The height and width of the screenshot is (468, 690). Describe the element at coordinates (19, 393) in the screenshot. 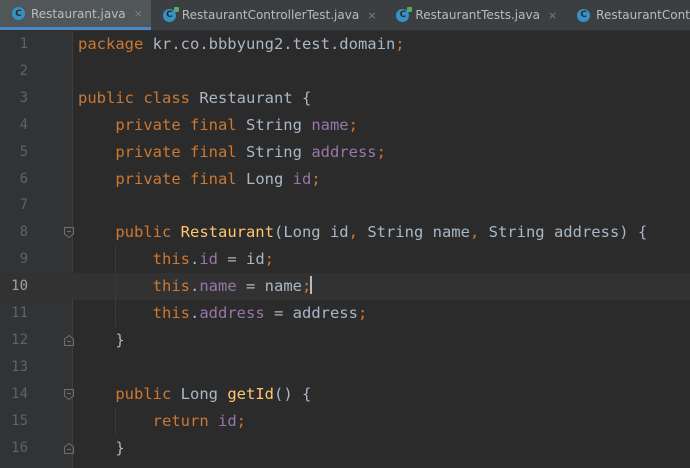

I see `line-number: 14` at that location.